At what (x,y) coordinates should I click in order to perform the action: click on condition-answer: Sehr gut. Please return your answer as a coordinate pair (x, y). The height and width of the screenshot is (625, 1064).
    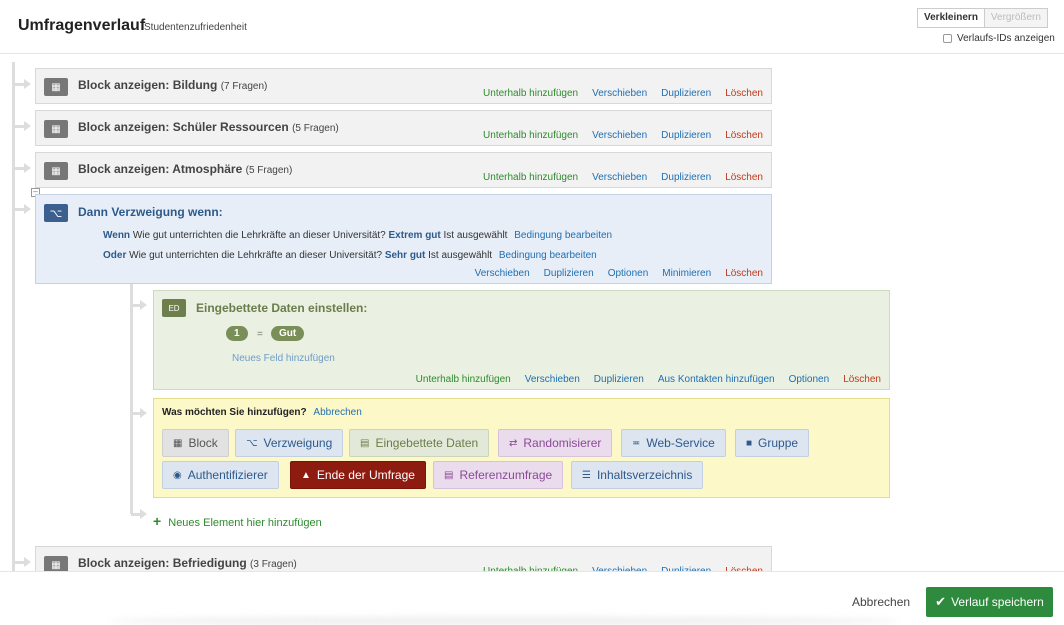
    Looking at the image, I should click on (405, 255).